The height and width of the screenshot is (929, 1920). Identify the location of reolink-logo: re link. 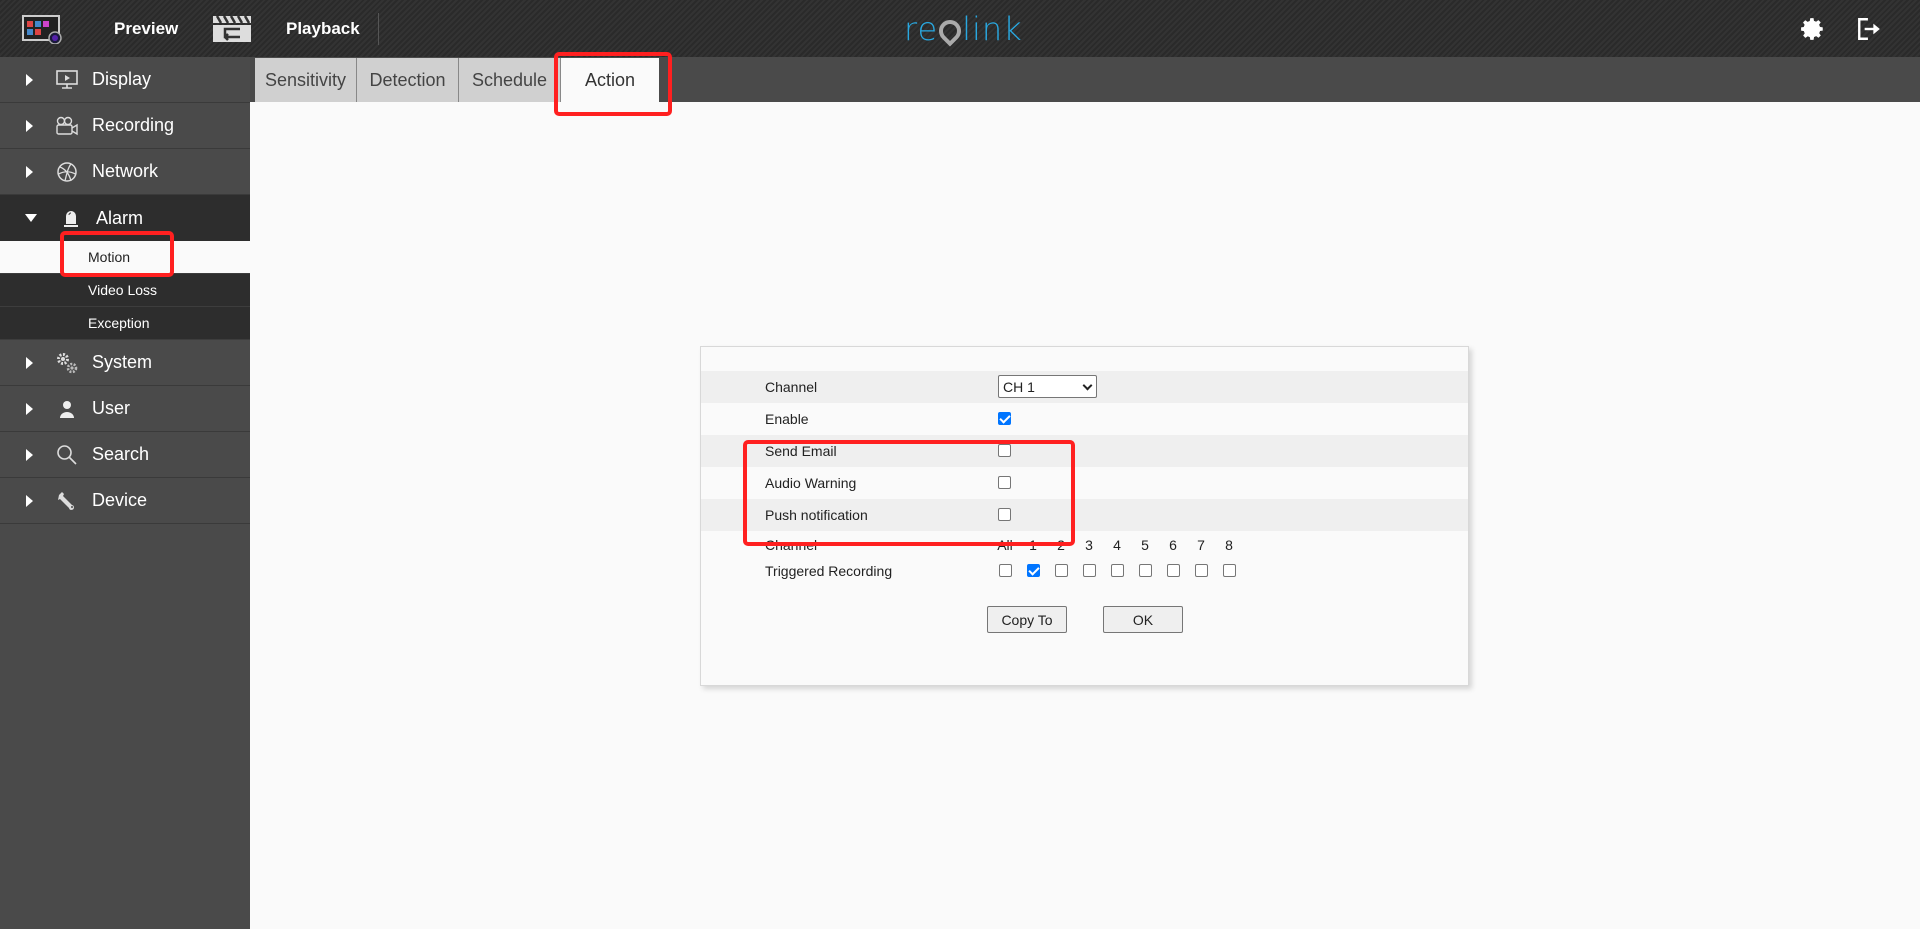
(963, 29).